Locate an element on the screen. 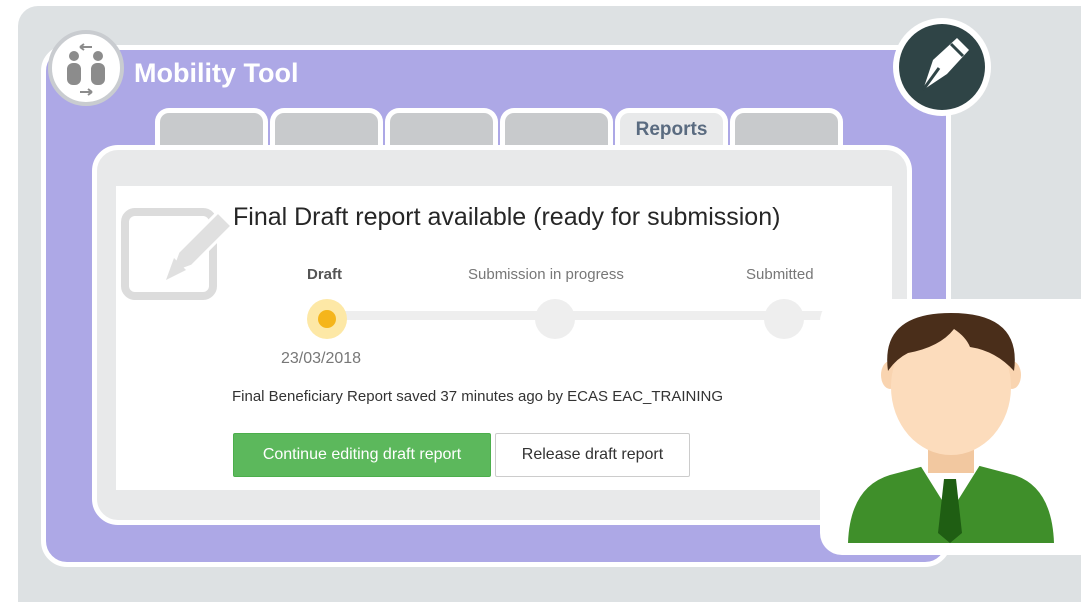 The height and width of the screenshot is (602, 1081). pen-badge is located at coordinates (942, 67).